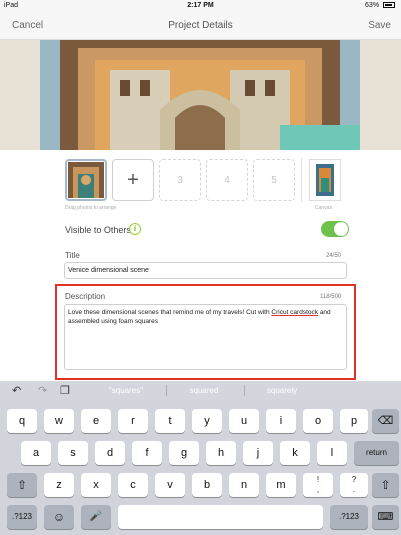 This screenshot has height=535, width=401. I want to click on key-z: z, so click(59, 485).